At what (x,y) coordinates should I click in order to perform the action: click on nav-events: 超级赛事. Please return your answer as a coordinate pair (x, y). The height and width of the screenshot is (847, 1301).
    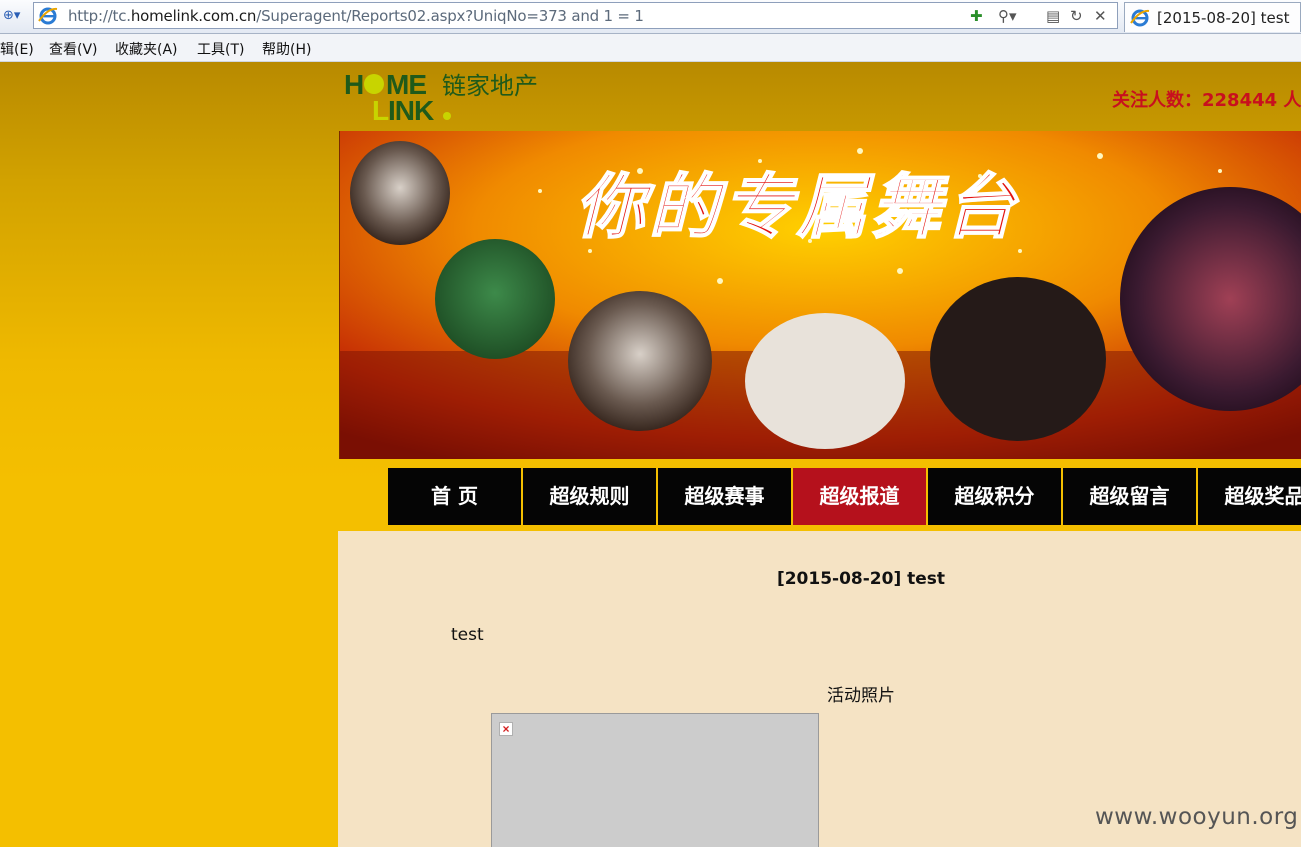
    Looking at the image, I should click on (725, 496).